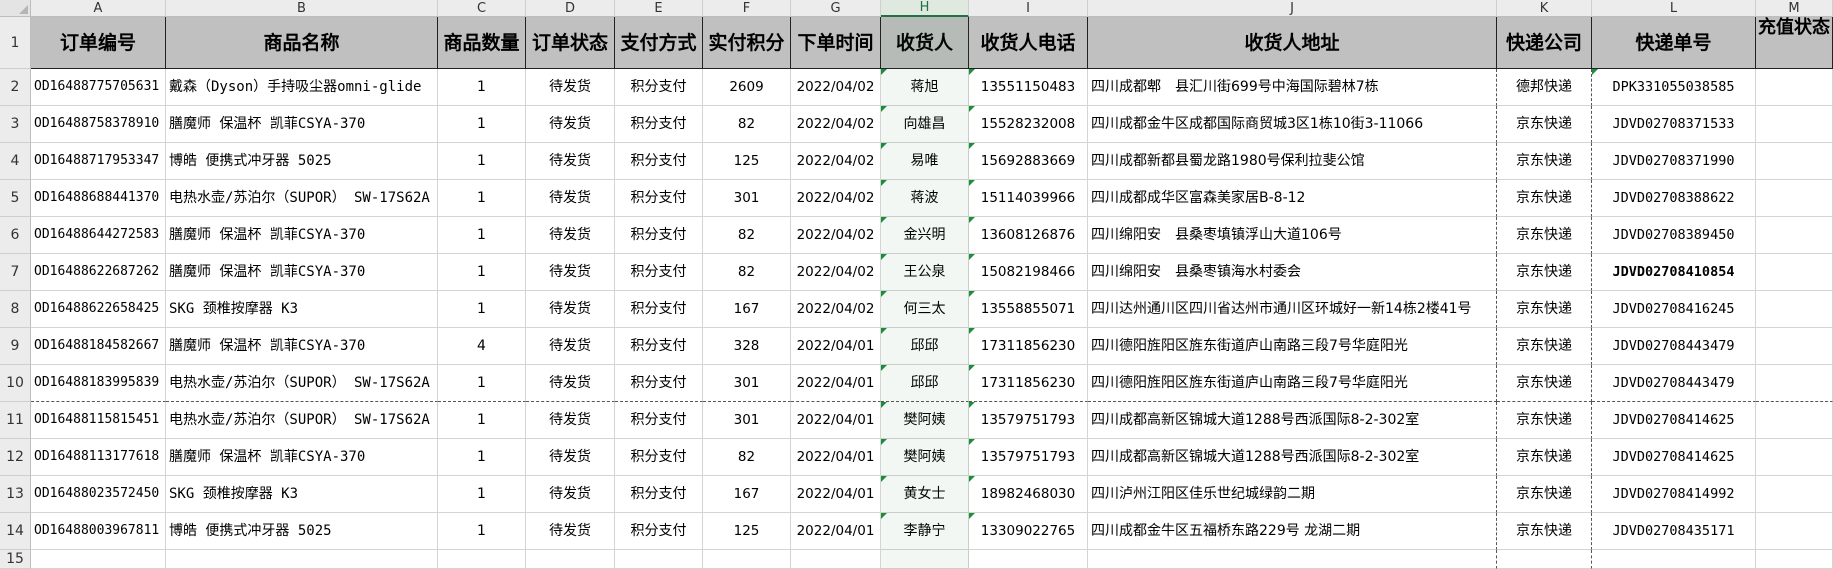  I want to click on cell-a8: OD16488622658425, so click(98, 309).